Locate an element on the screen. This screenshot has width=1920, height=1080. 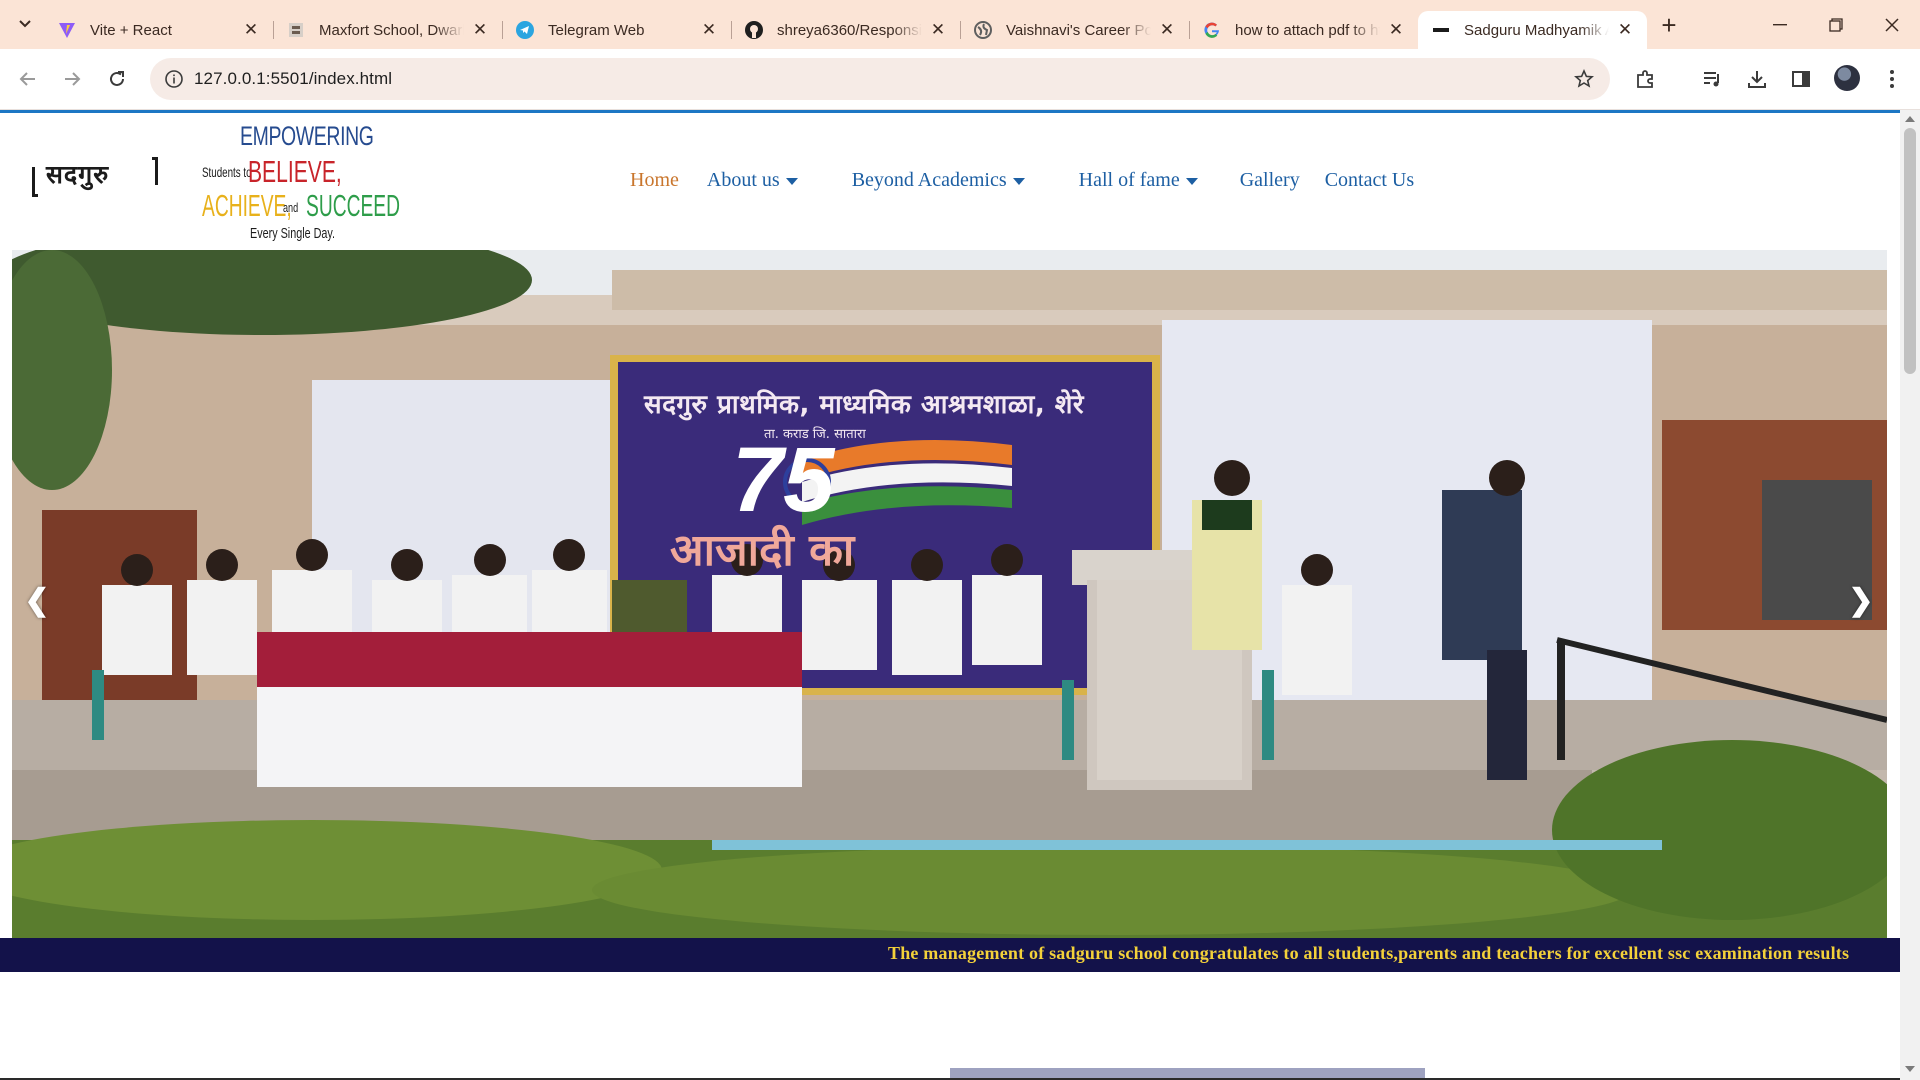
nav-home: Home is located at coordinates (654, 180).